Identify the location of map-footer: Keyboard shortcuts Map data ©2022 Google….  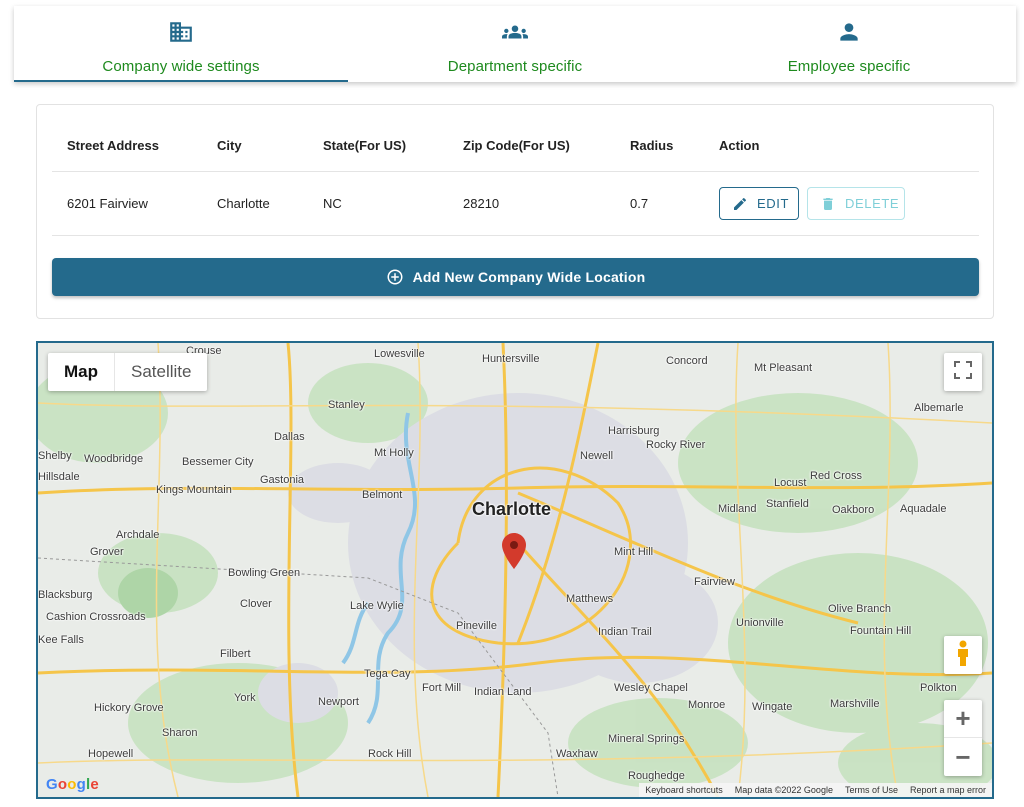
(815, 790).